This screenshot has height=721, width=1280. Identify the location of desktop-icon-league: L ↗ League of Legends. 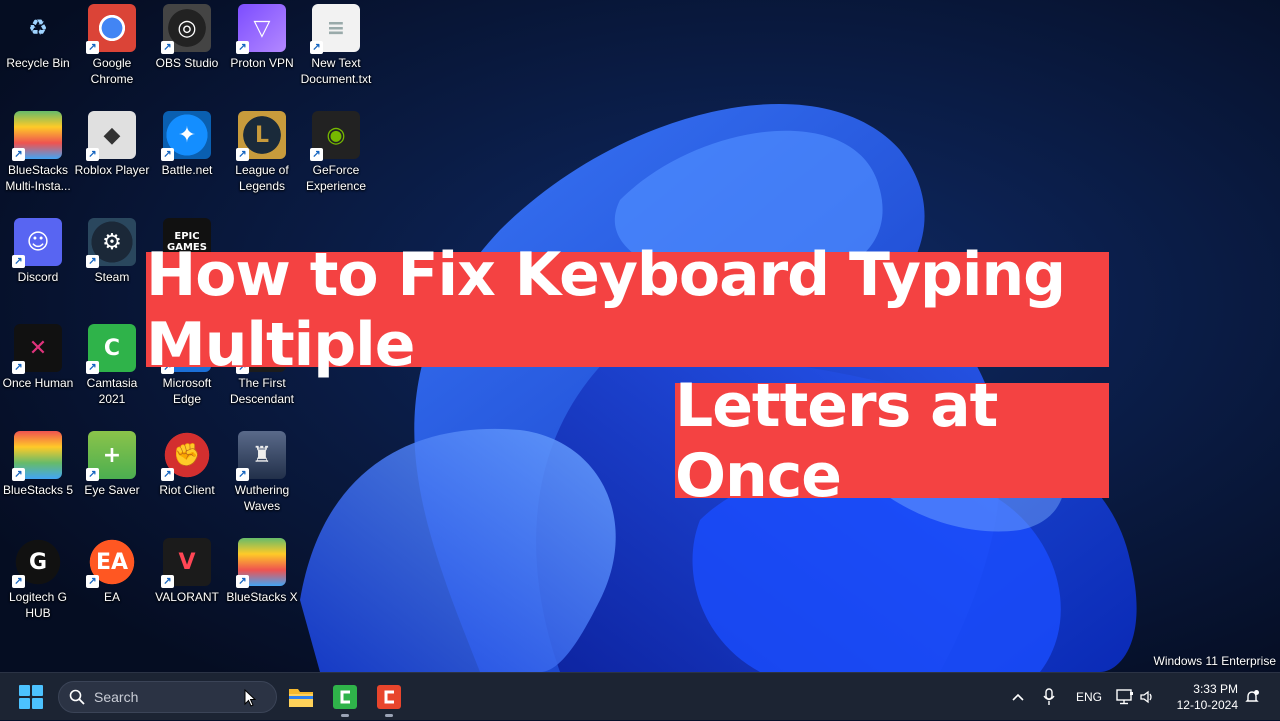
(262, 152).